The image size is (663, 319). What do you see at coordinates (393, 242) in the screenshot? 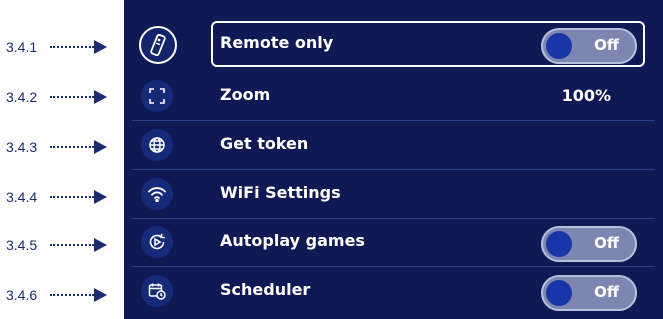
I see `setting-row-autoplay-games: Autoplay games Off` at bounding box center [393, 242].